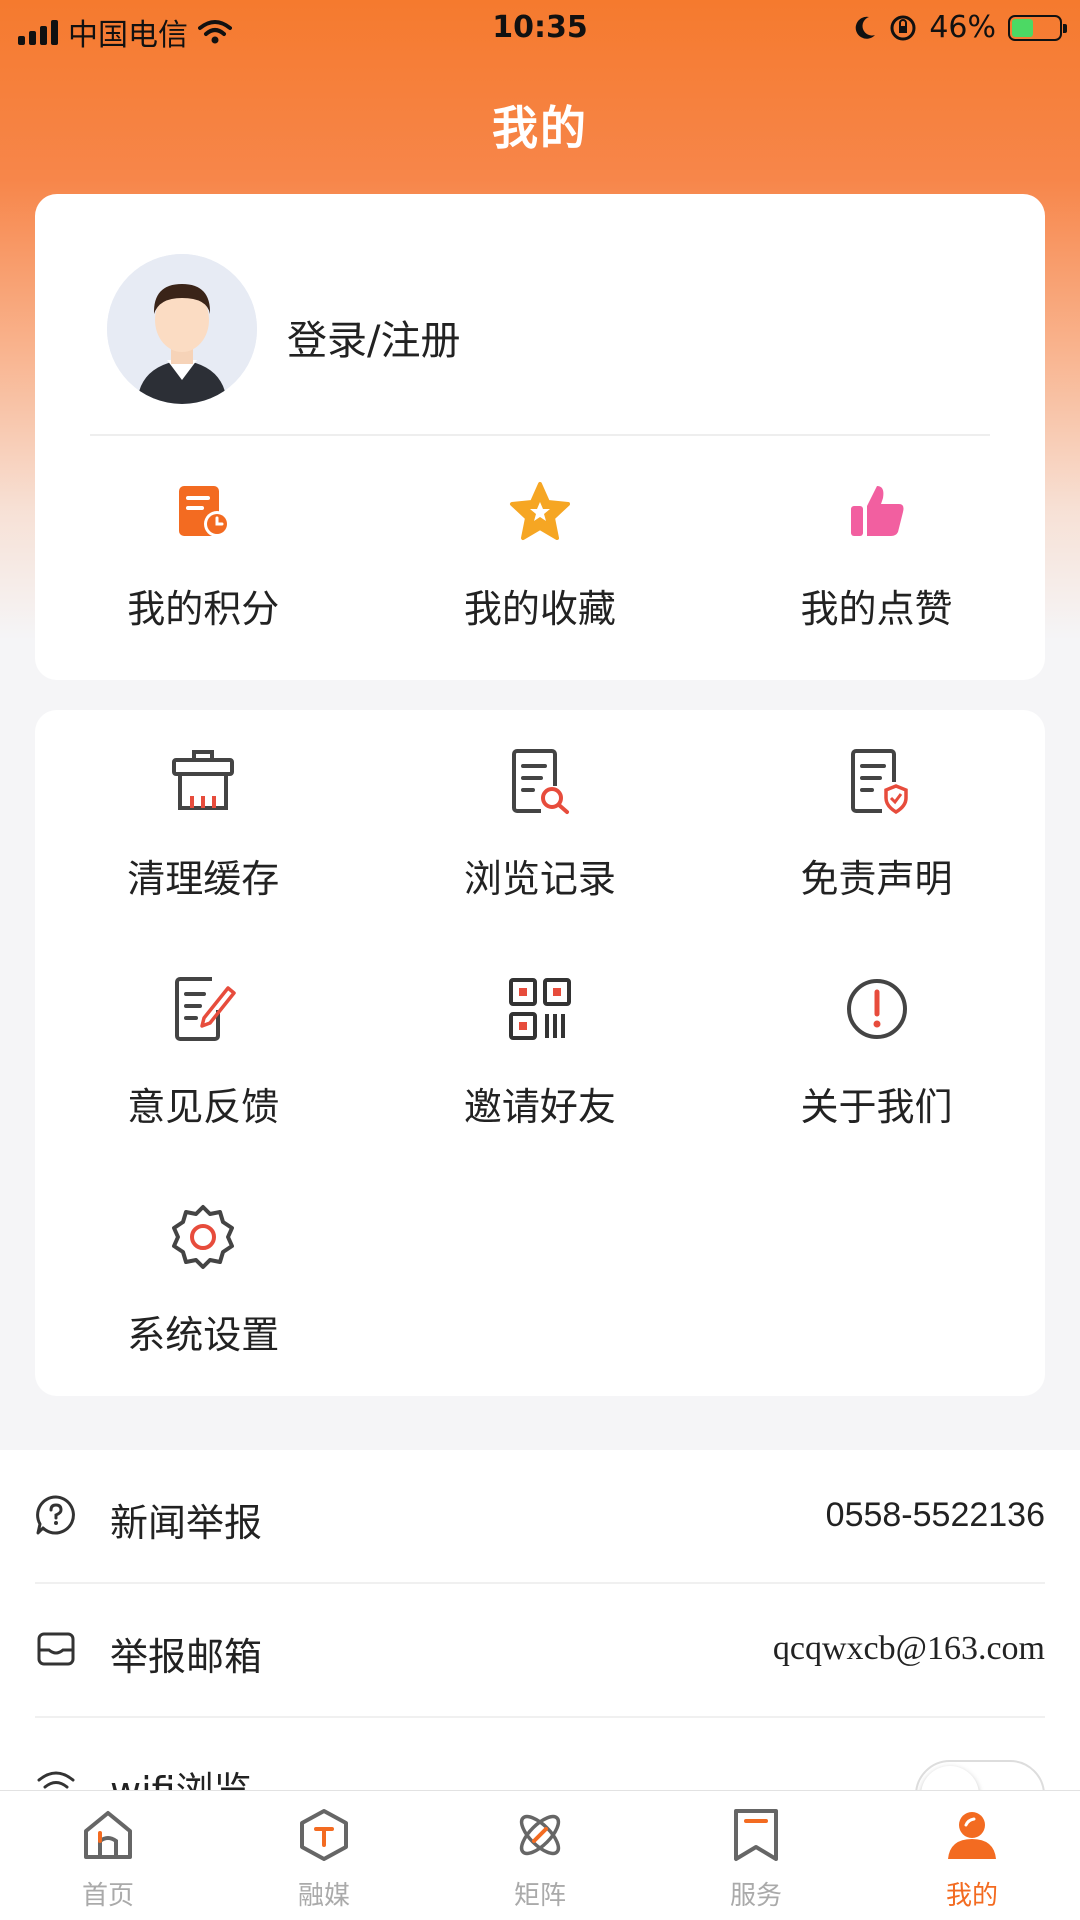 This screenshot has height=1920, width=1080. Describe the element at coordinates (1037, 27) in the screenshot. I see `battery-icon` at that location.